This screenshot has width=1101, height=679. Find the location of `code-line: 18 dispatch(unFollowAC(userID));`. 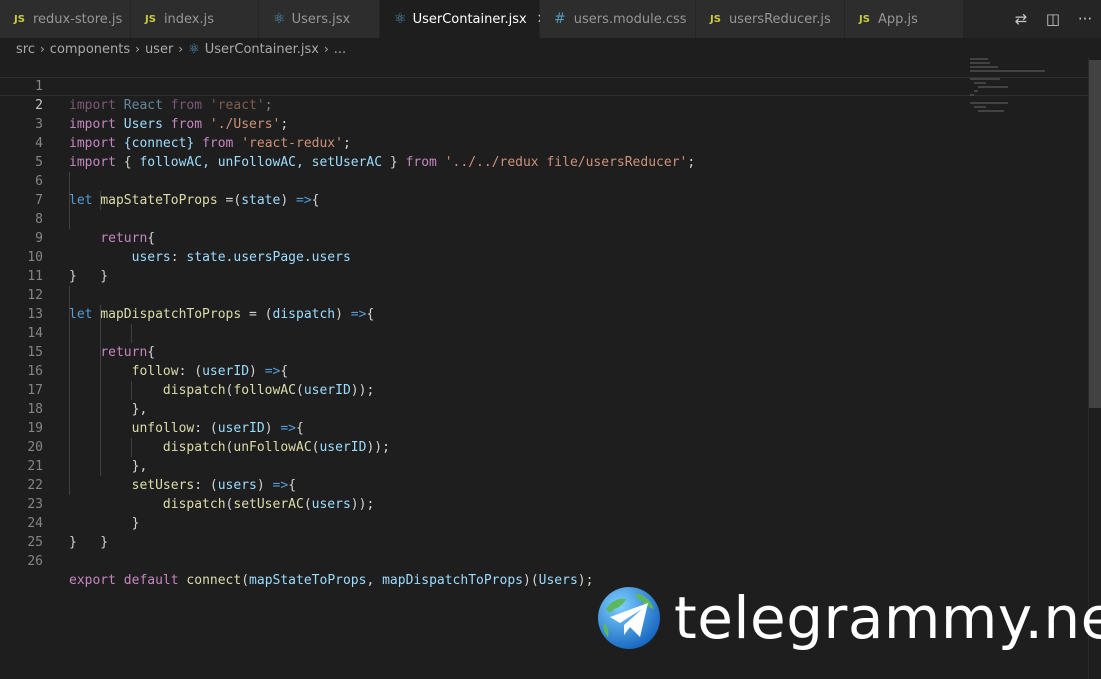

code-line: 18 dispatch(unFollowAC(userID)); is located at coordinates (544, 418).